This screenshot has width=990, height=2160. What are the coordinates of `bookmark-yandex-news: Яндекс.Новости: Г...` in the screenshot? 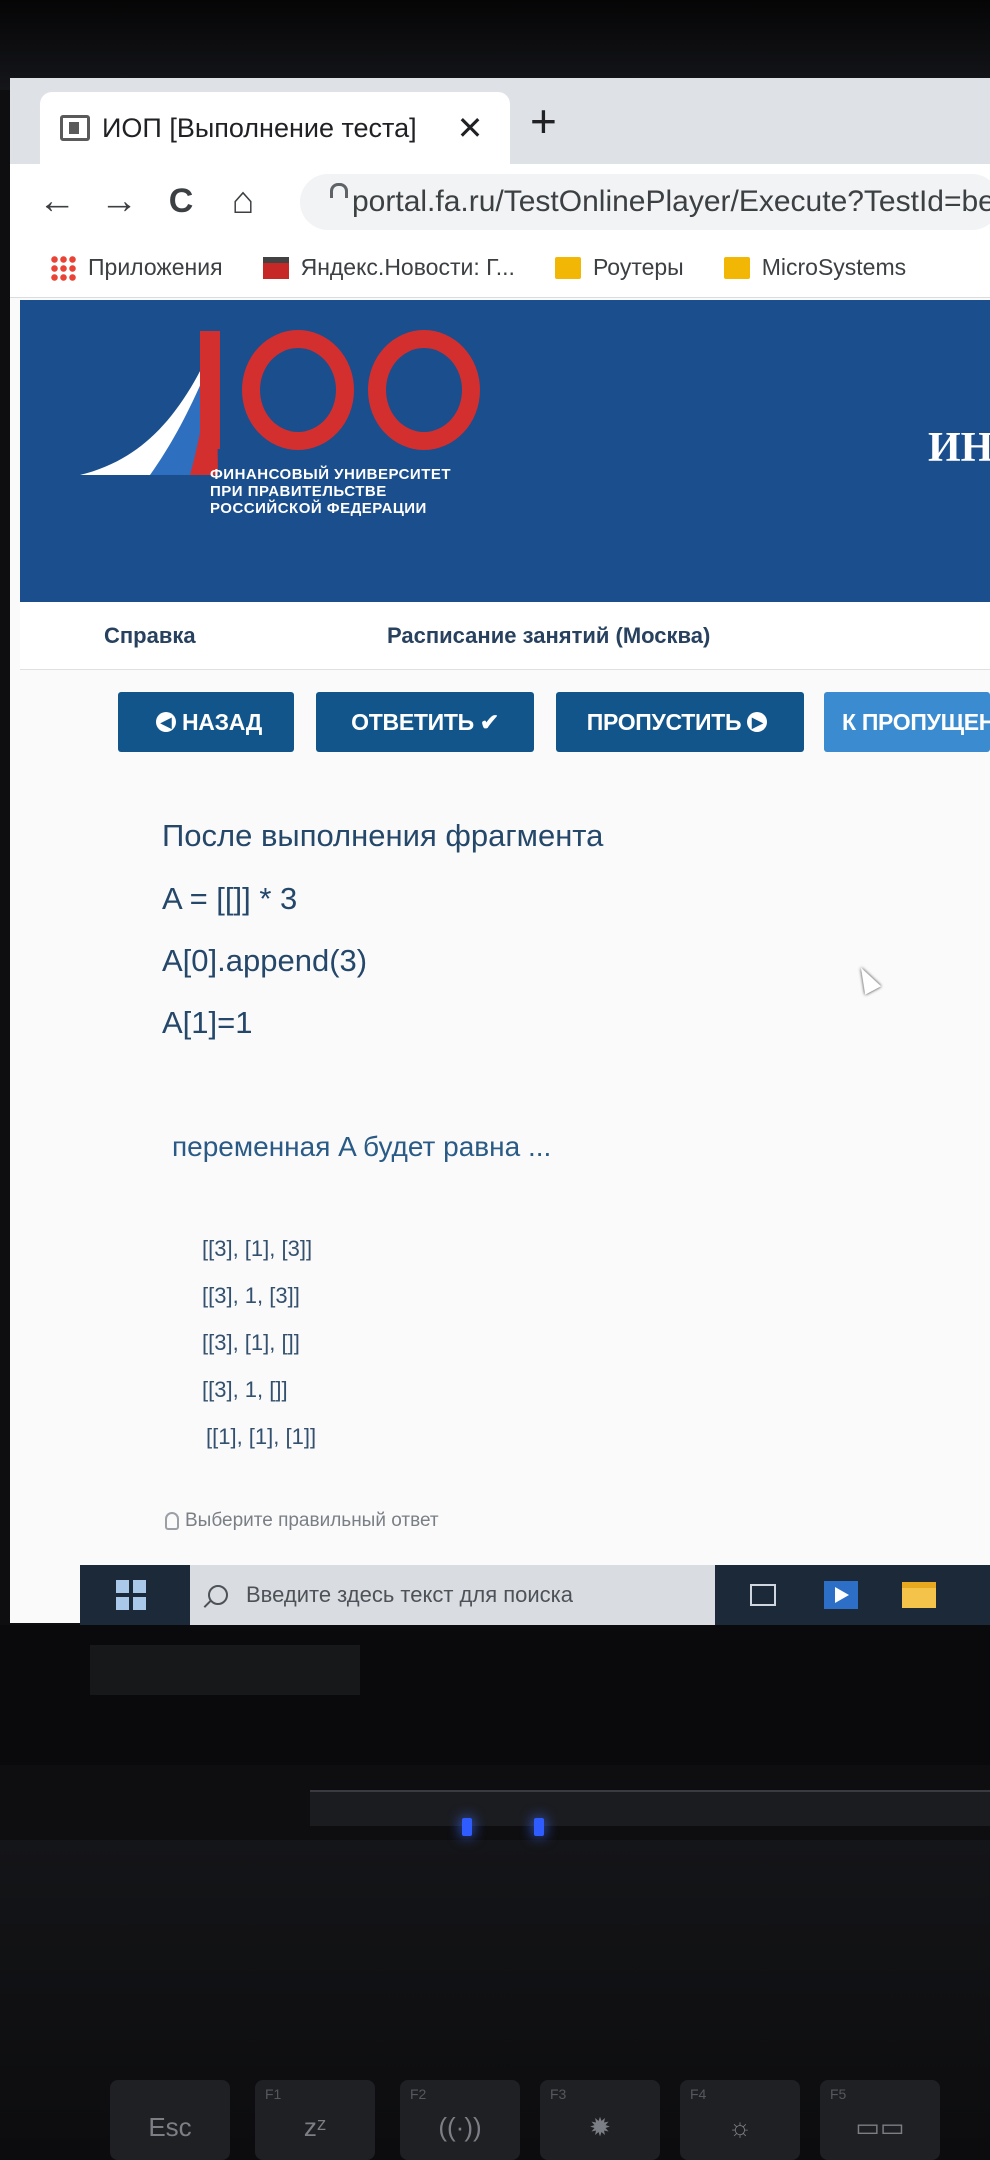 It's located at (388, 267).